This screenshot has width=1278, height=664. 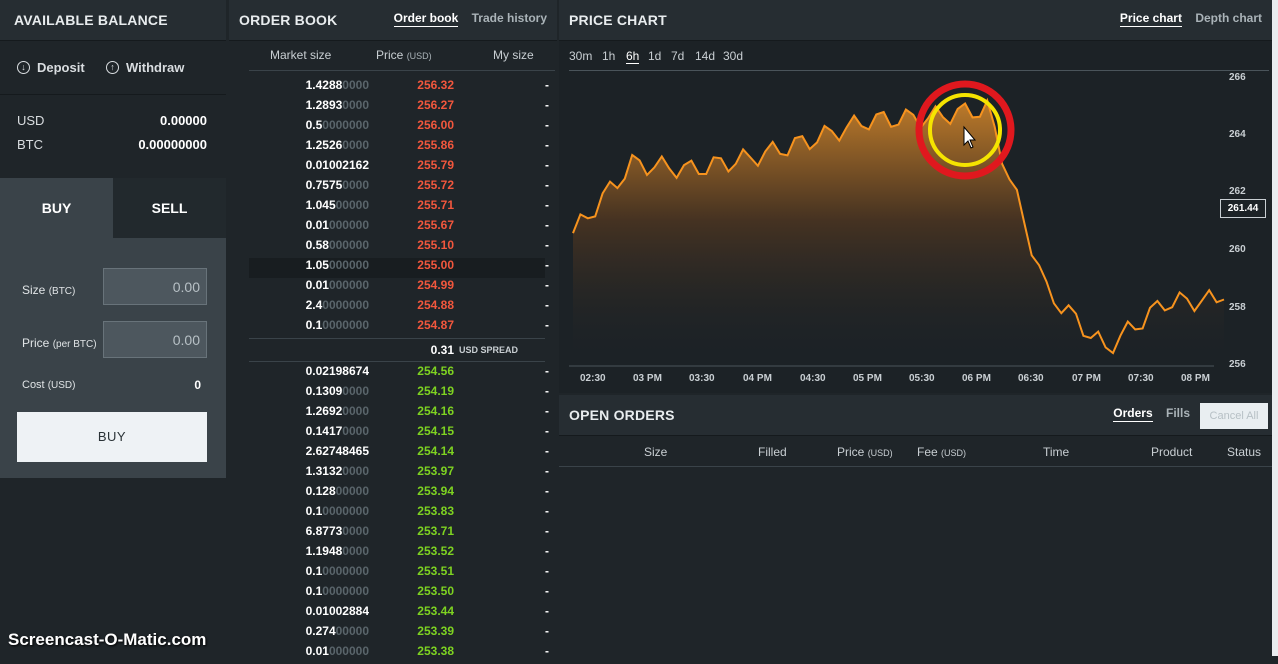 I want to click on tab-orders: Orders, so click(x=1132, y=414).